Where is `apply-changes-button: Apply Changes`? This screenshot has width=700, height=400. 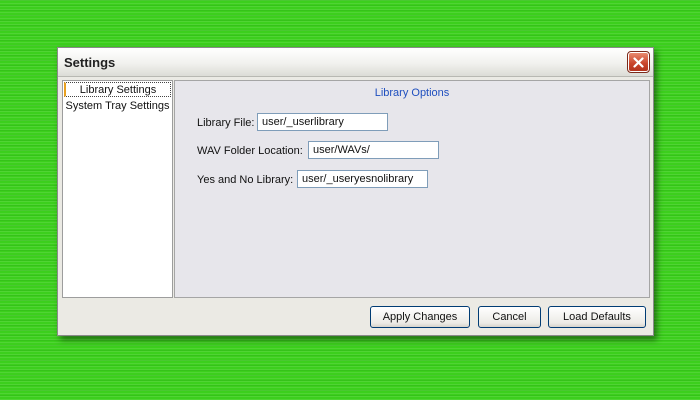 apply-changes-button: Apply Changes is located at coordinates (420, 317).